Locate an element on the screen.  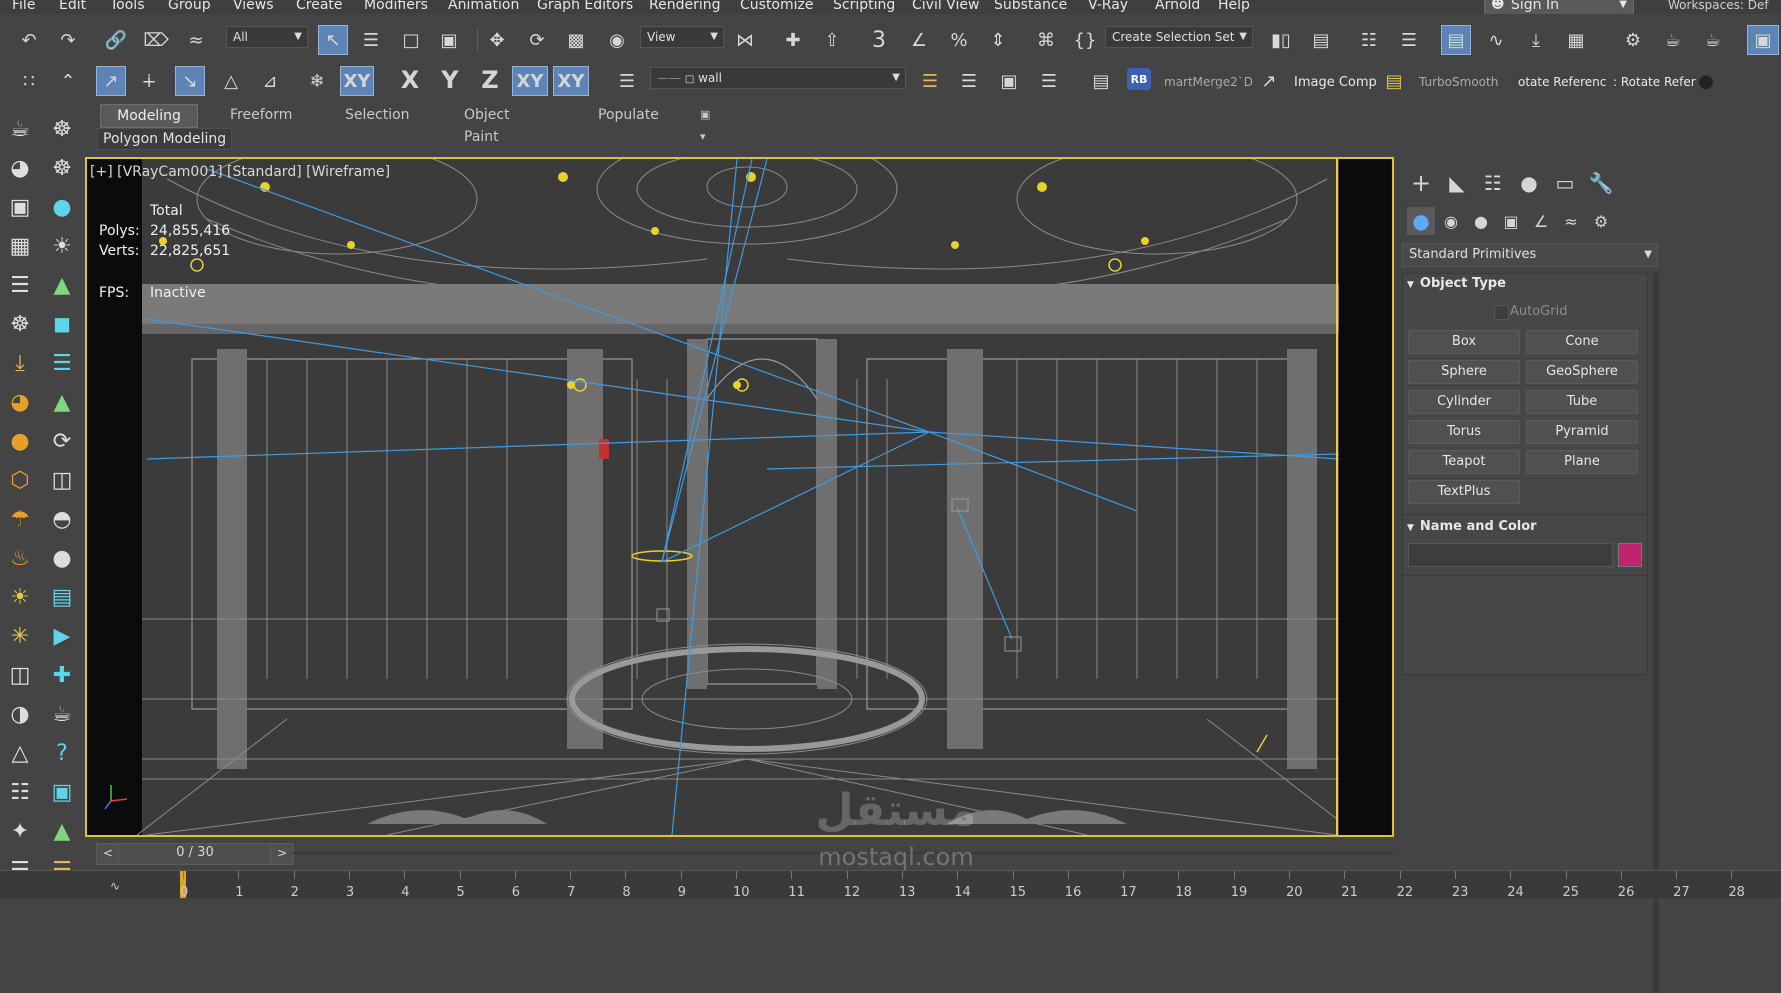
menu-tools: Tools is located at coordinates (127, 6).